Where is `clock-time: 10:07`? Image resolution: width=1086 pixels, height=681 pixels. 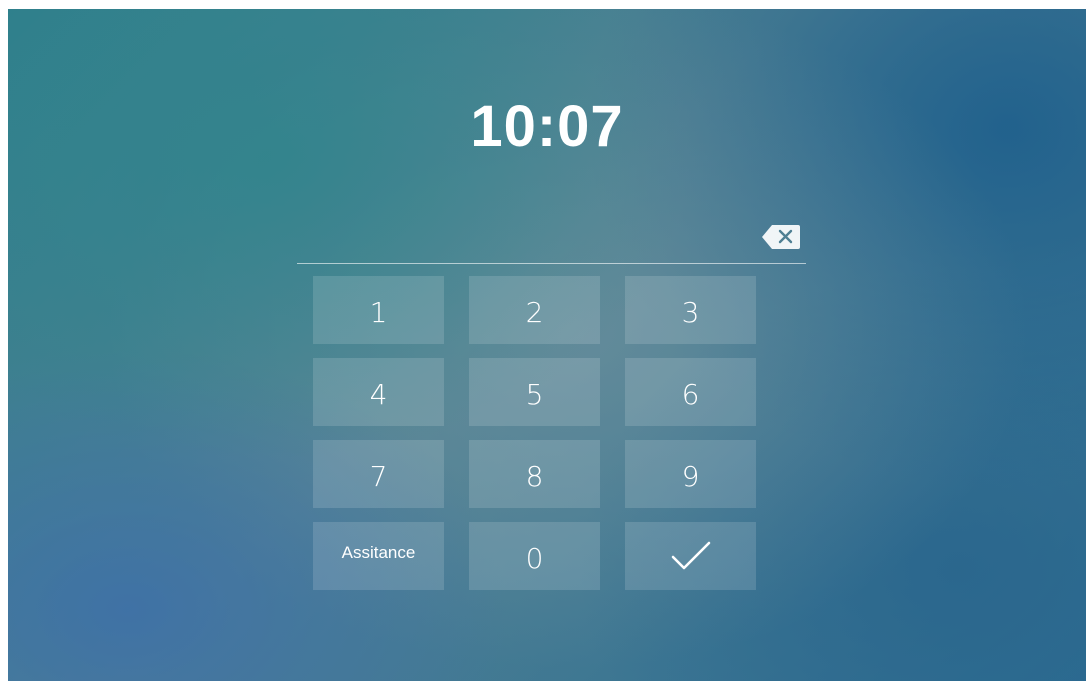 clock-time: 10:07 is located at coordinates (547, 126).